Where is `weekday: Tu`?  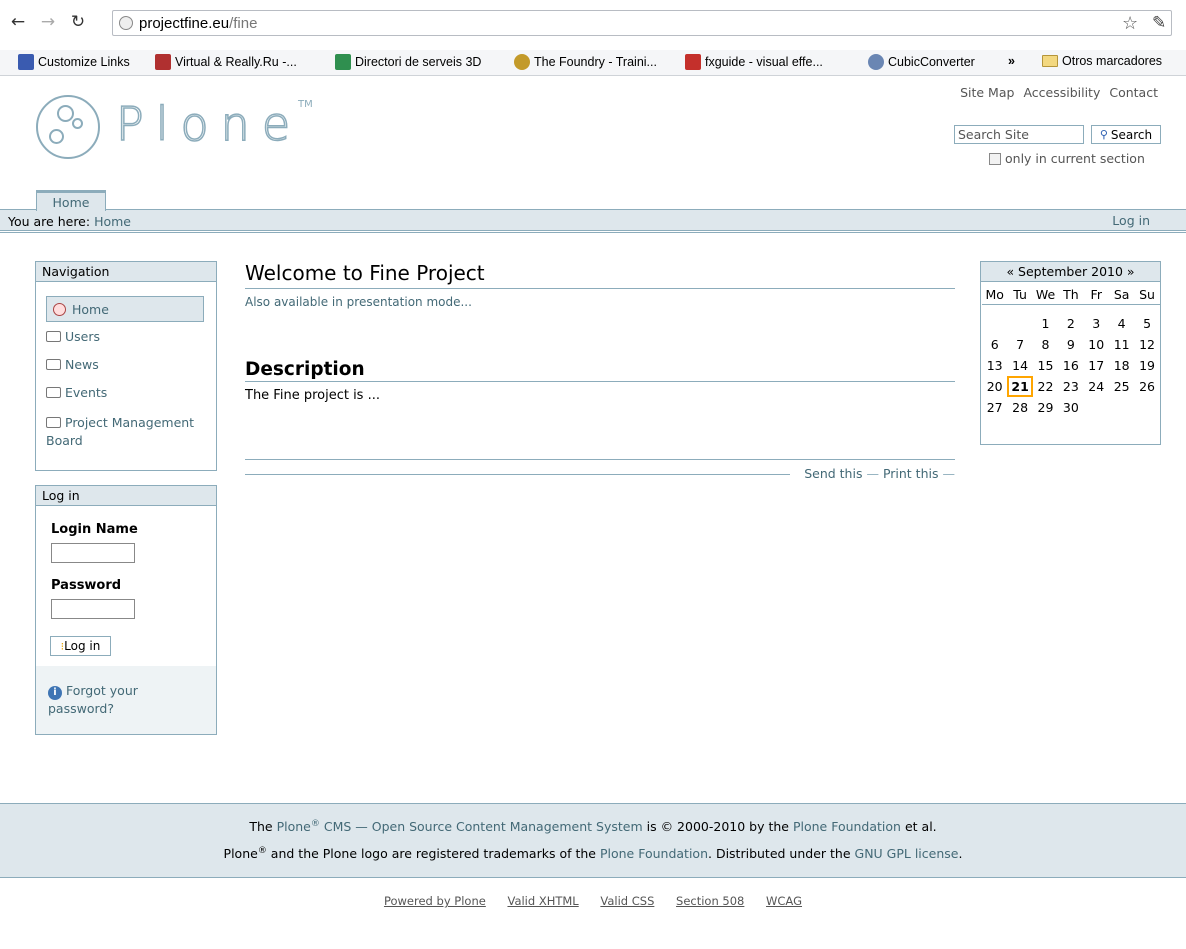
weekday: Tu is located at coordinates (1020, 294).